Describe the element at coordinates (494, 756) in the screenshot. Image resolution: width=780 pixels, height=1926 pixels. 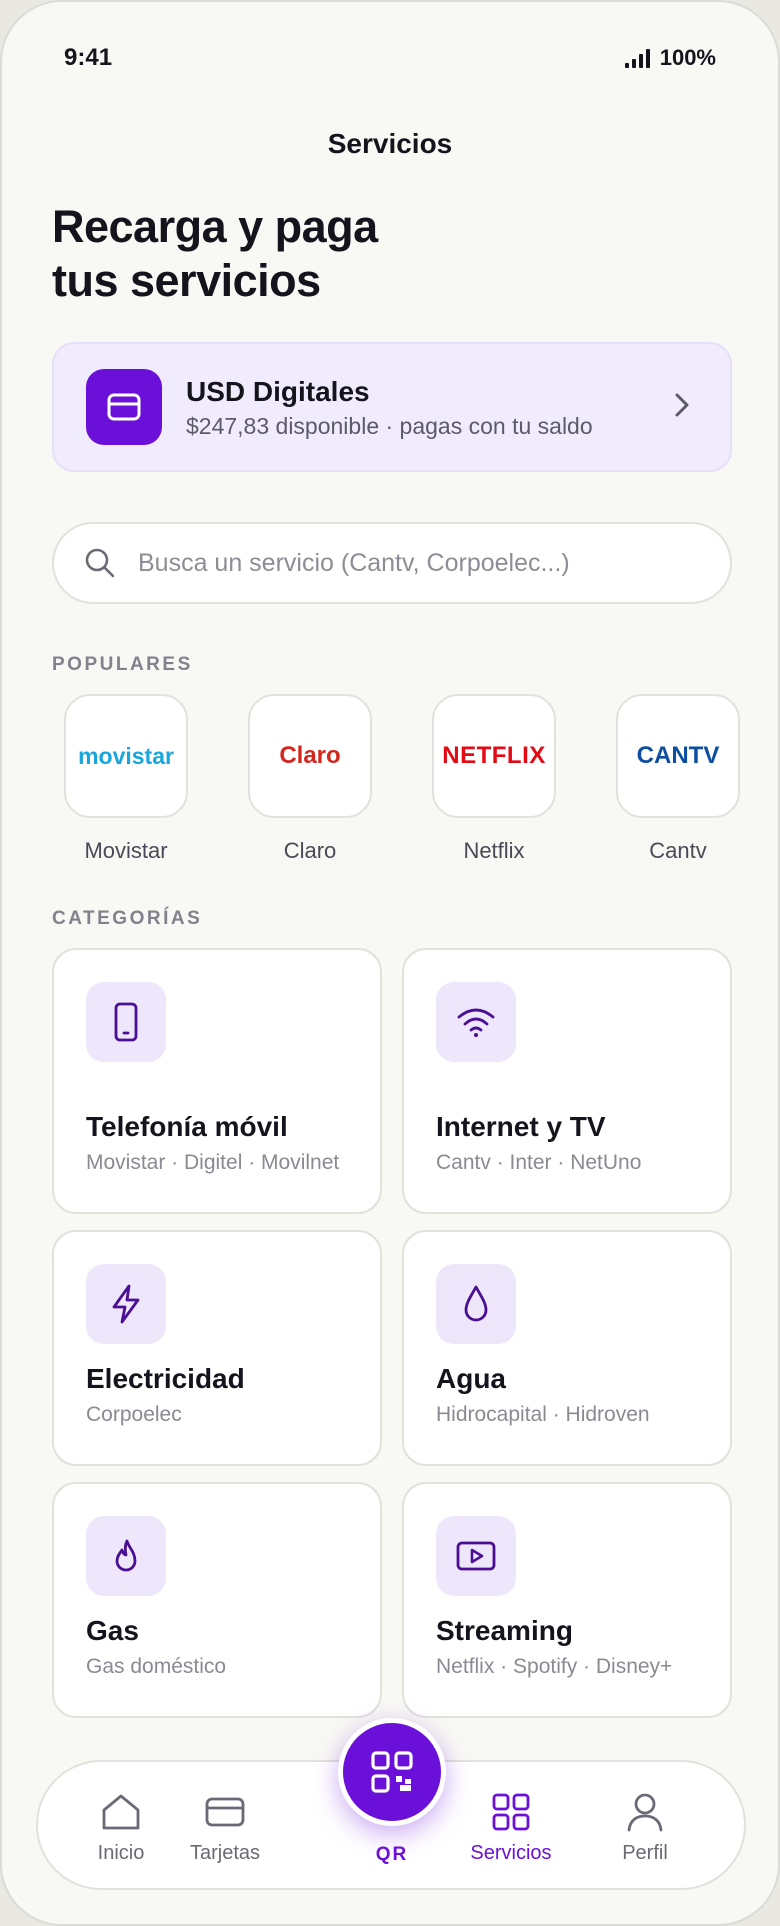
I see `netflix-logo: NETFLIX` at that location.